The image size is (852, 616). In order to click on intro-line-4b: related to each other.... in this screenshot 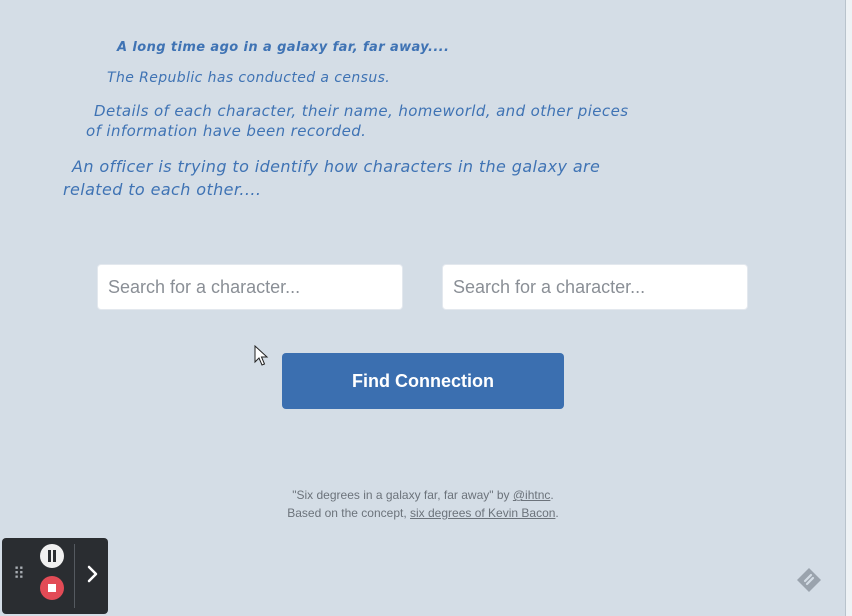, I will do `click(162, 189)`.